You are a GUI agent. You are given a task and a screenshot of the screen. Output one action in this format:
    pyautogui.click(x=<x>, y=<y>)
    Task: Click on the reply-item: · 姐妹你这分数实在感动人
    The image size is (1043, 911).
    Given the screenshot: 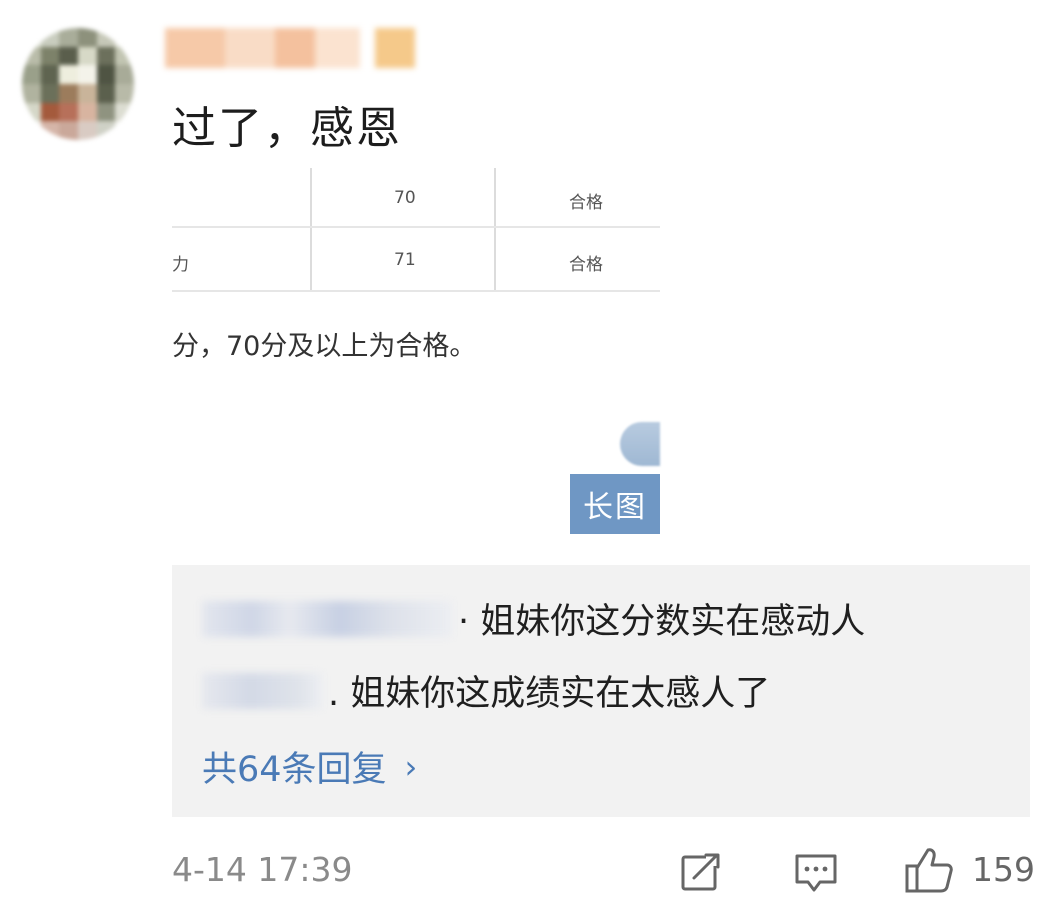 What is the action you would take?
    pyautogui.click(x=533, y=618)
    